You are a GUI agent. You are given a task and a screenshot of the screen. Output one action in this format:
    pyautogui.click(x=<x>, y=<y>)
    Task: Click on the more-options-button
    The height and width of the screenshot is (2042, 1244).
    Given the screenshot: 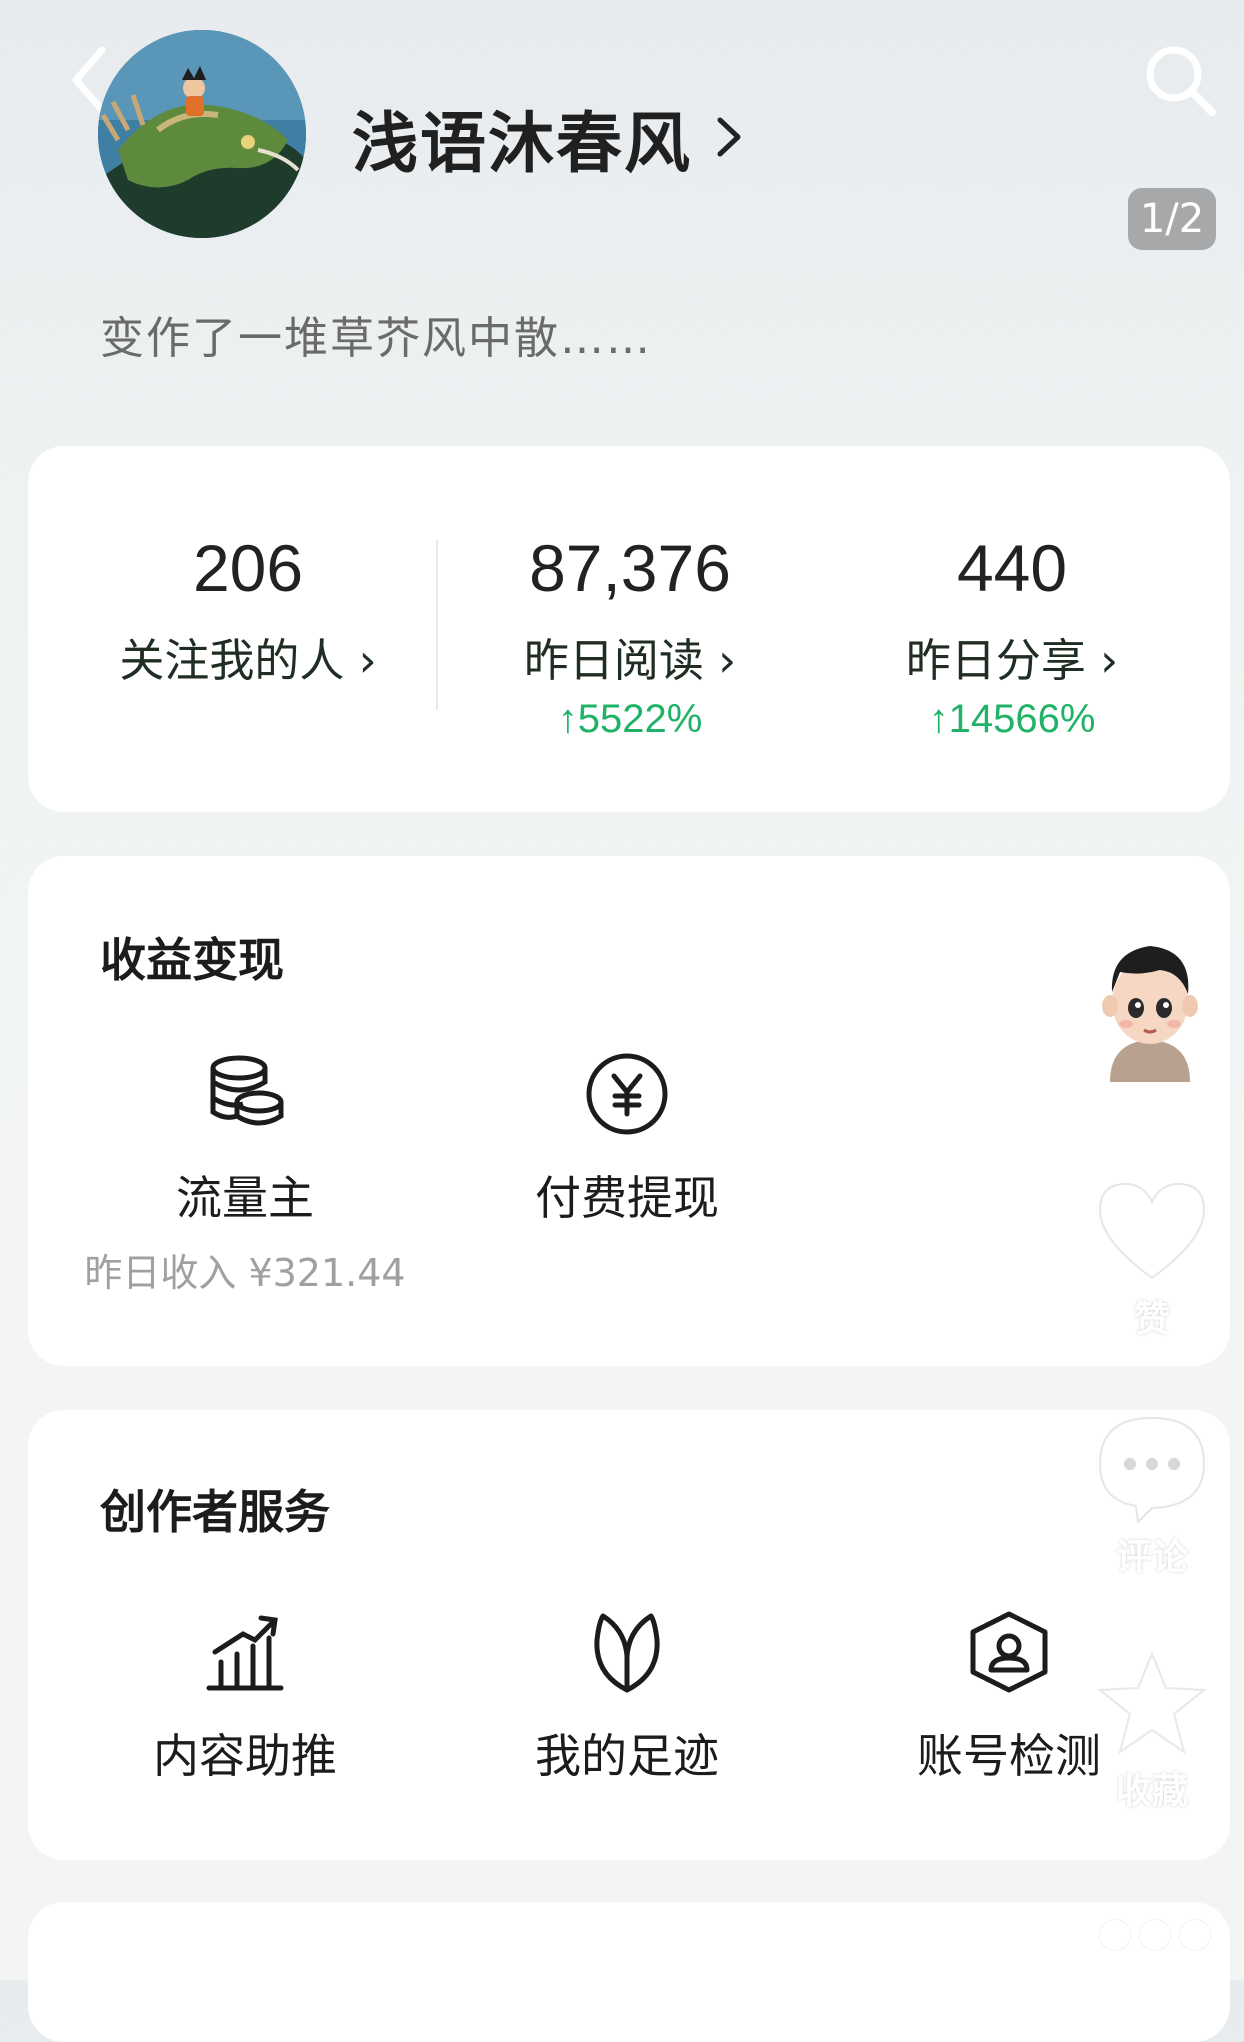 What is the action you would take?
    pyautogui.click(x=1155, y=1935)
    